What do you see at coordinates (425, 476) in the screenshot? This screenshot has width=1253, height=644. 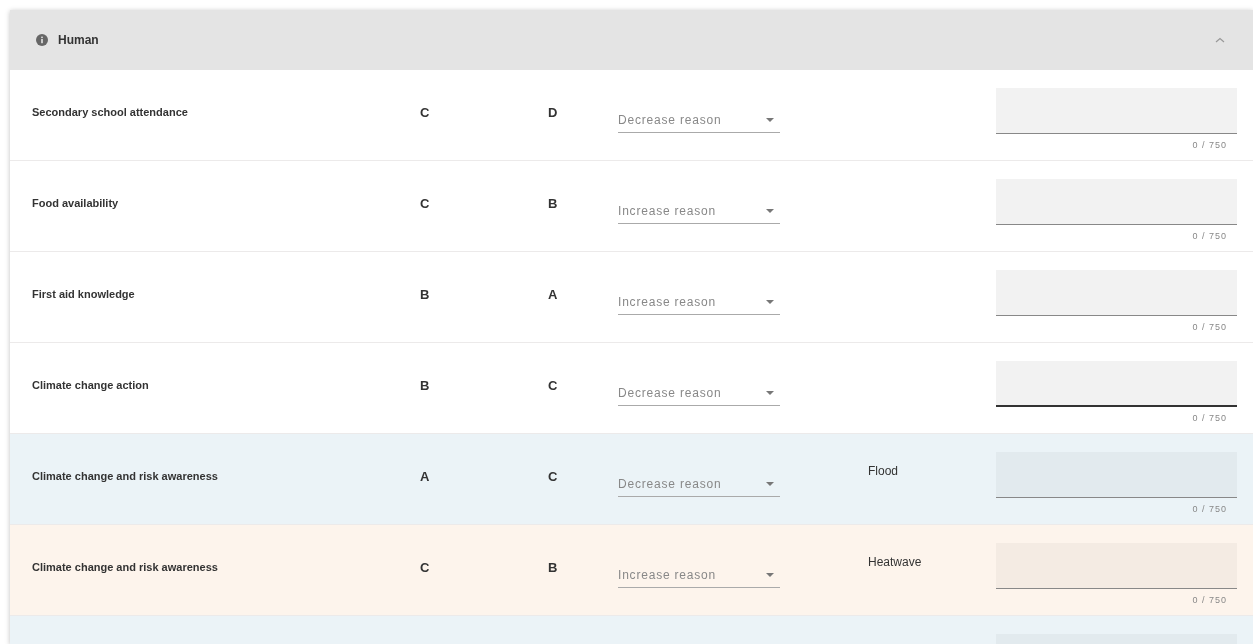 I see `previous-grade: A` at bounding box center [425, 476].